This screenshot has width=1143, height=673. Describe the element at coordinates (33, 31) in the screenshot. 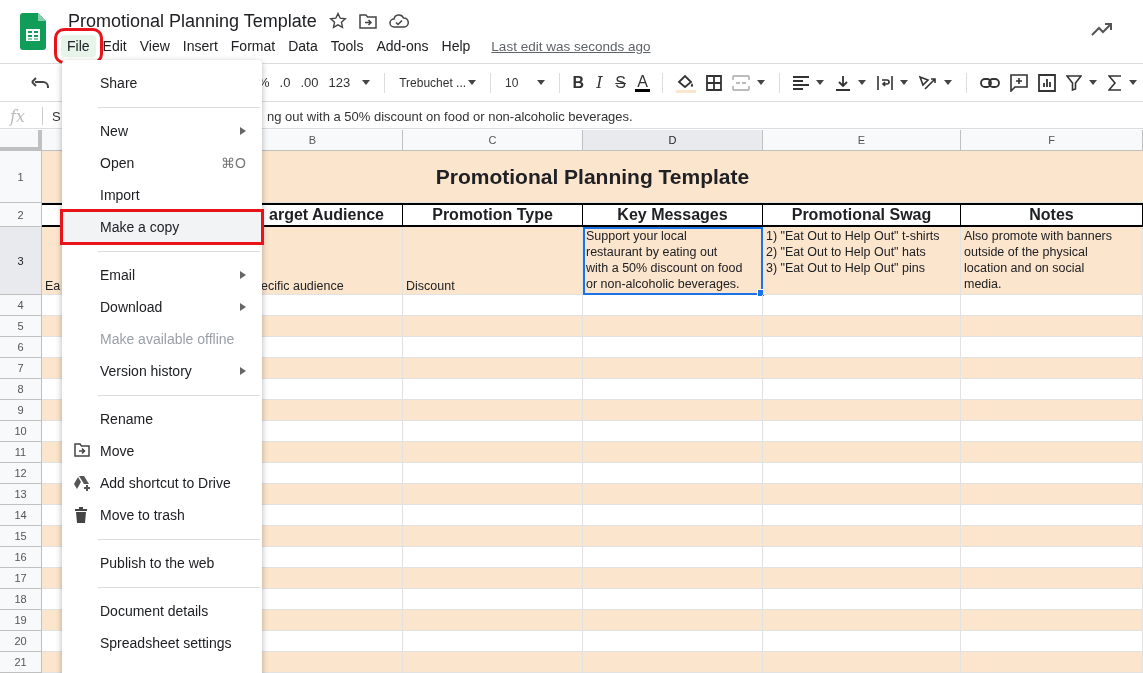

I see `sheets-logo` at that location.